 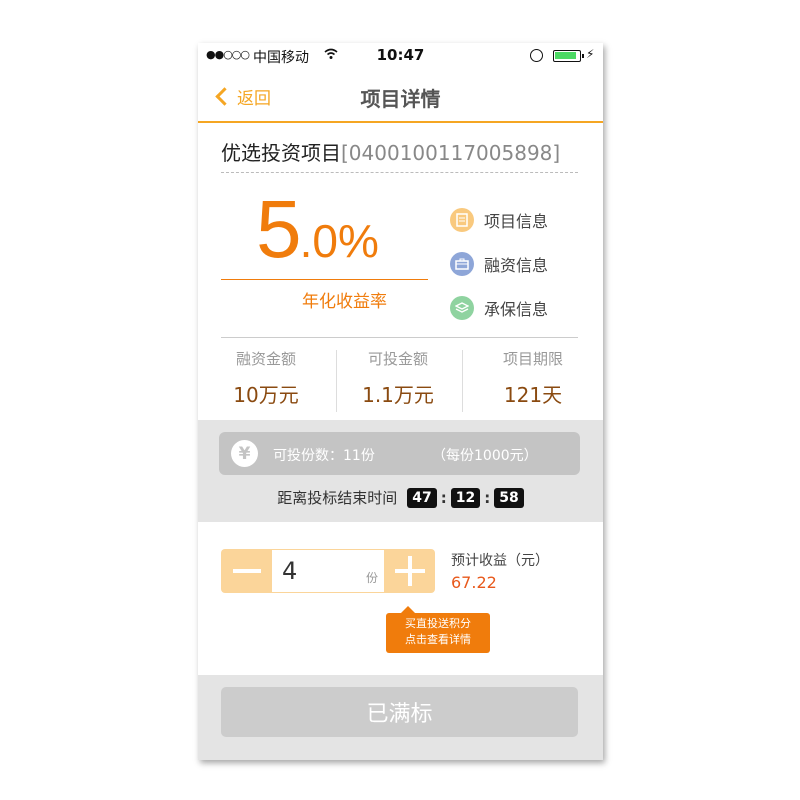 I want to click on battery-icon, so click(x=568, y=56).